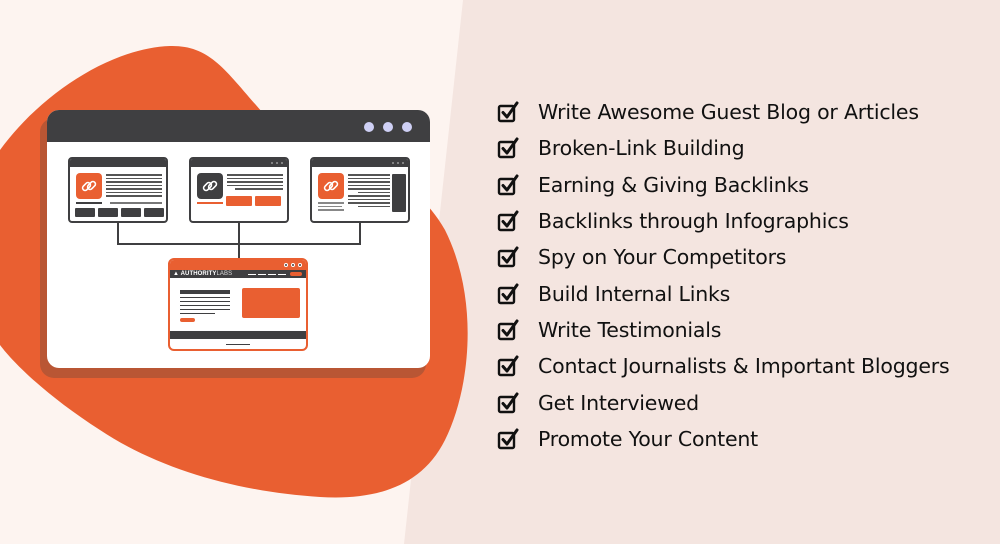  What do you see at coordinates (271, 303) in the screenshot?
I see `site-hero-image` at bounding box center [271, 303].